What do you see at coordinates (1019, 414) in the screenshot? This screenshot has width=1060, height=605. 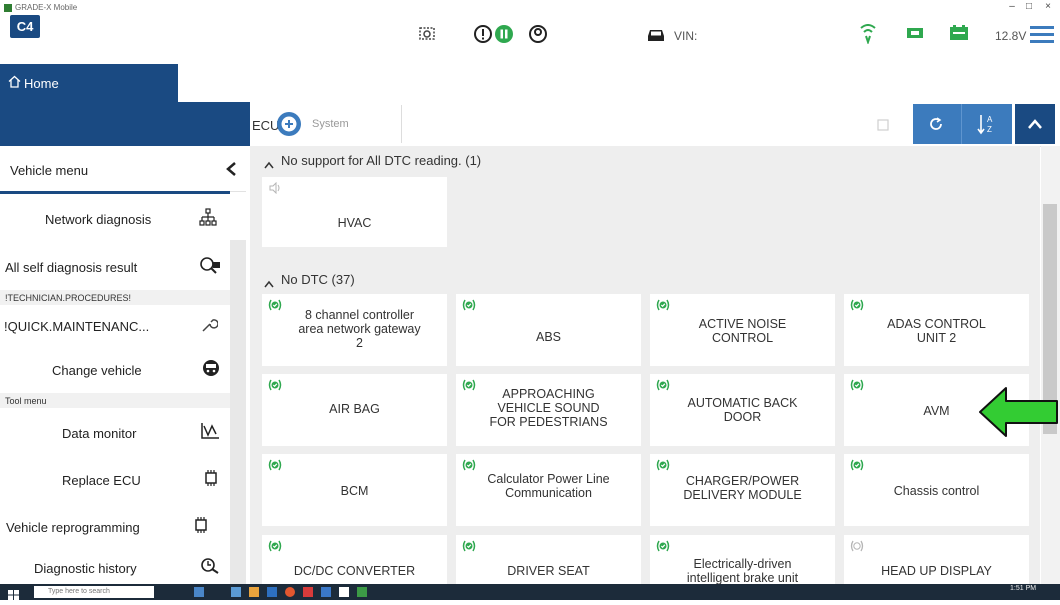 I see `highlight-arrow` at bounding box center [1019, 414].